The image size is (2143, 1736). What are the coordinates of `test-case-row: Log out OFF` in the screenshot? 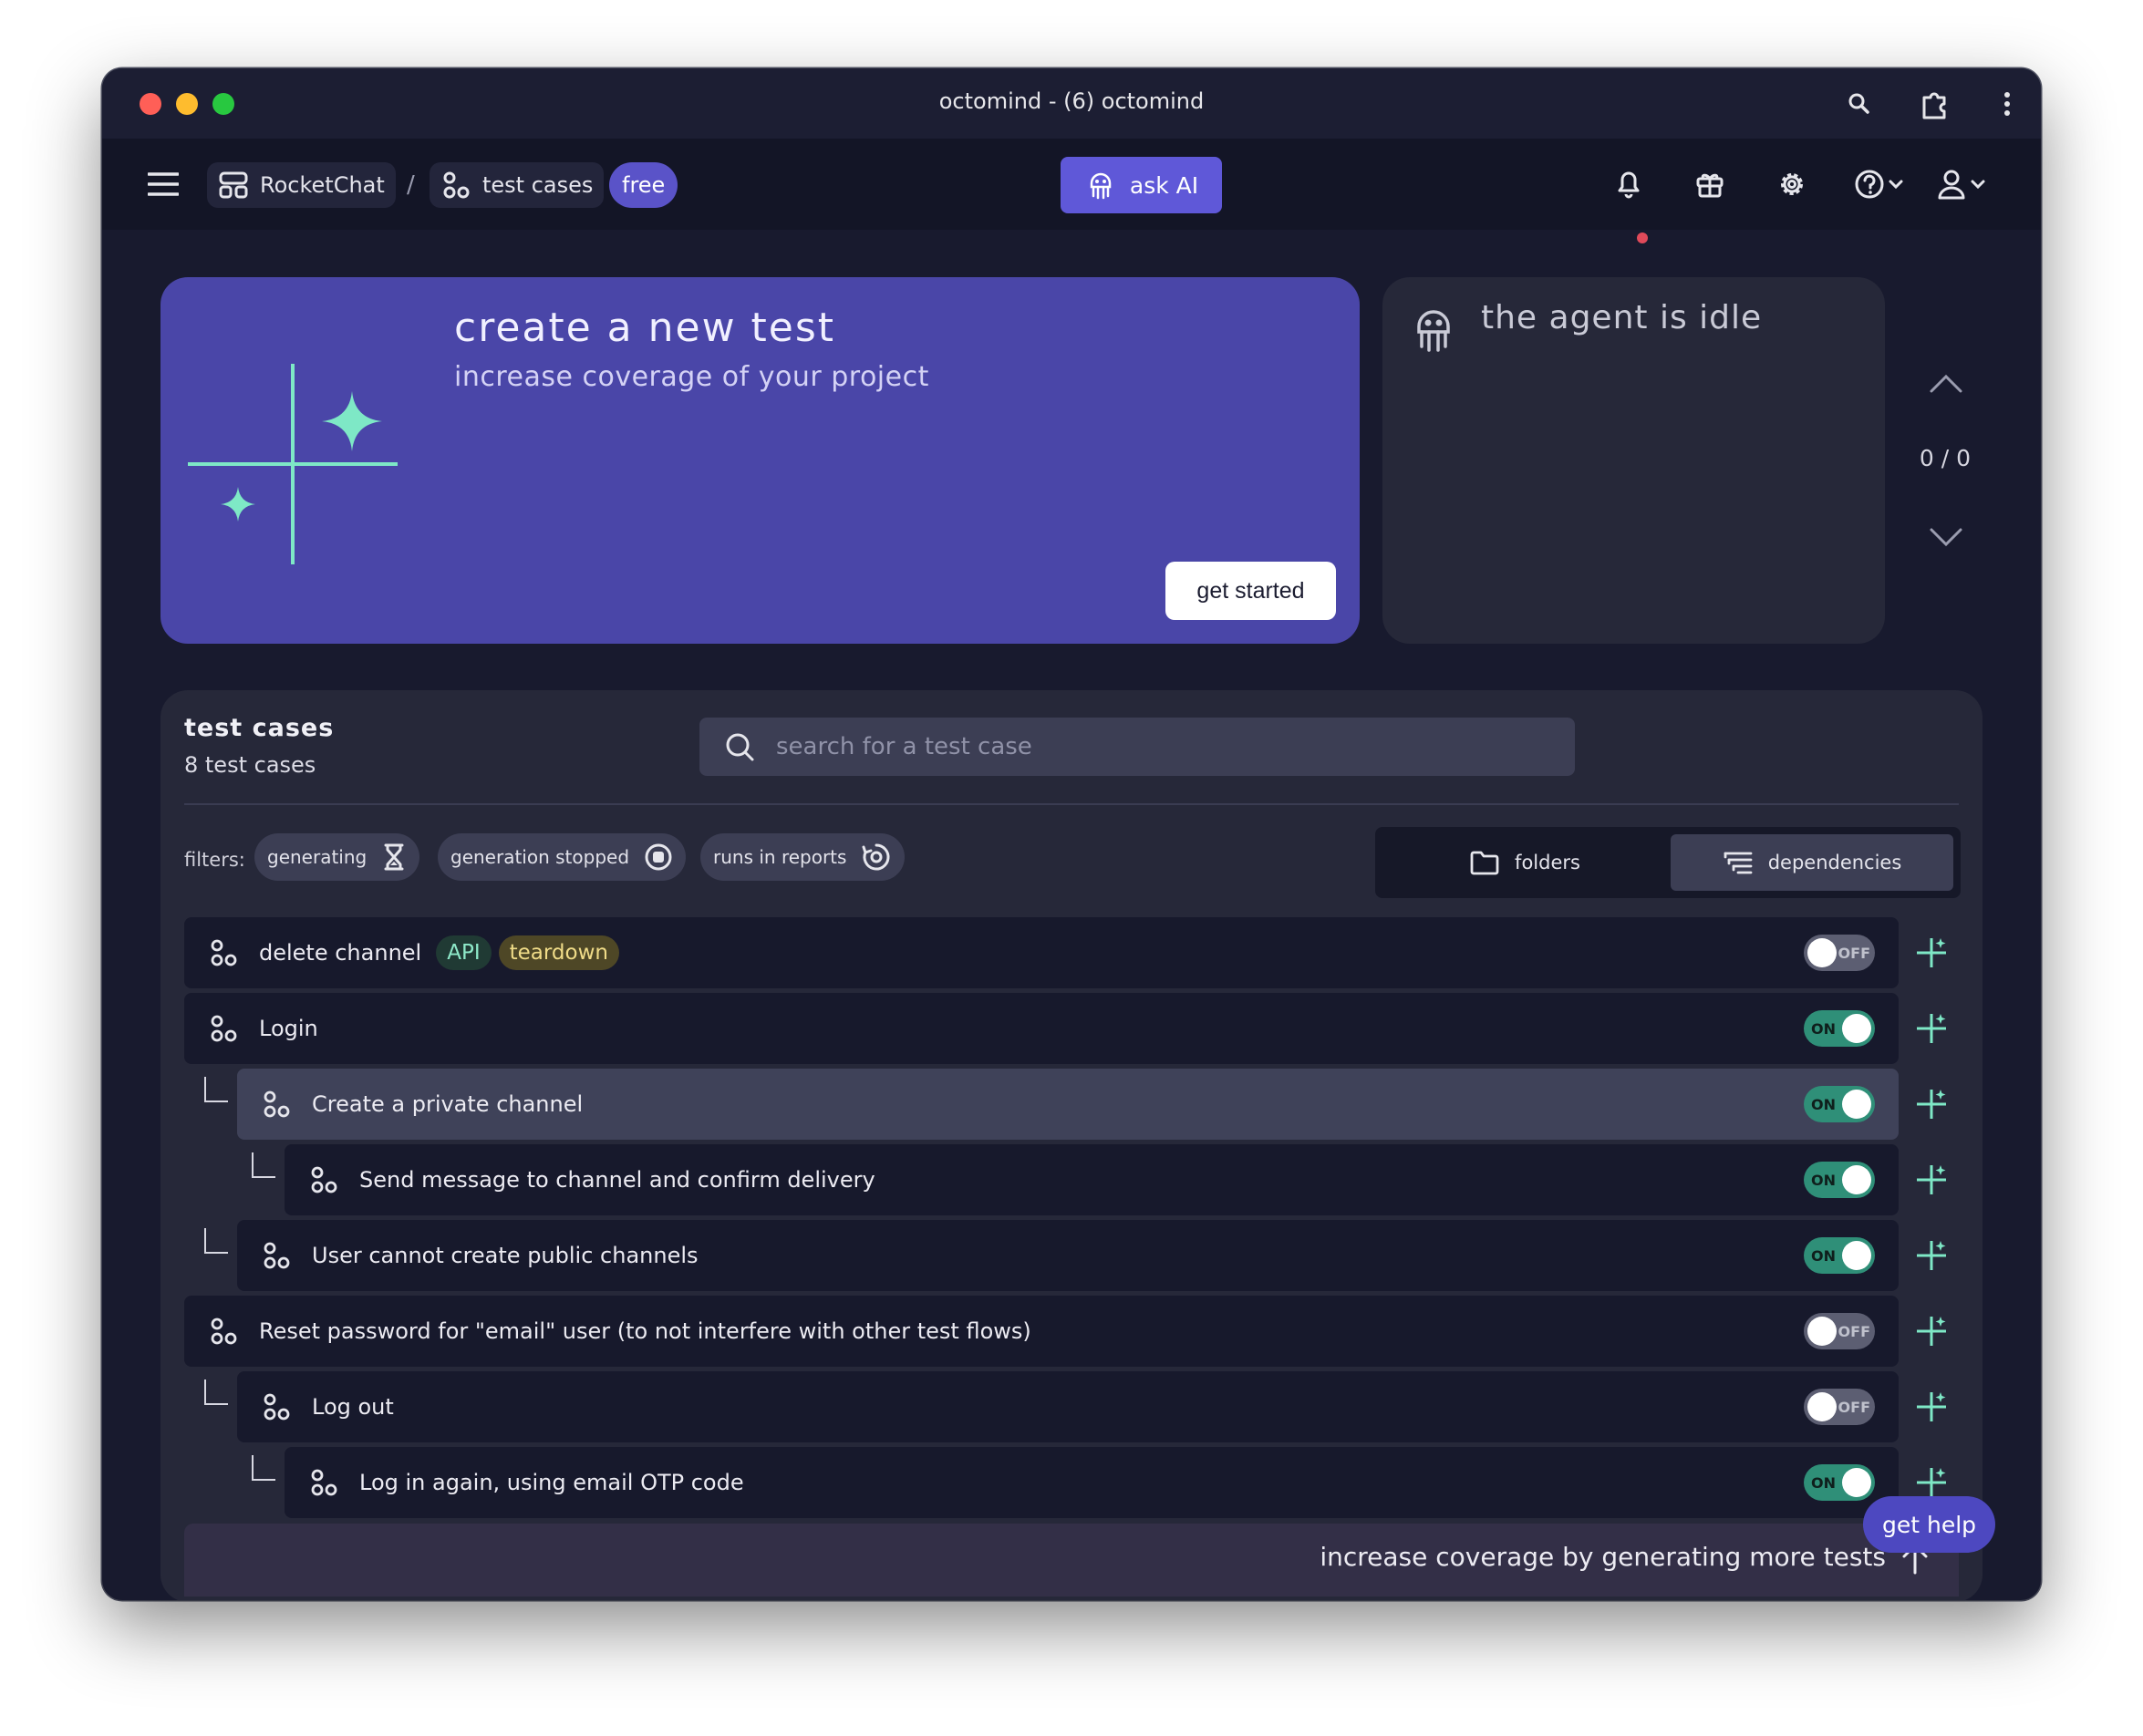 It's located at (1068, 1406).